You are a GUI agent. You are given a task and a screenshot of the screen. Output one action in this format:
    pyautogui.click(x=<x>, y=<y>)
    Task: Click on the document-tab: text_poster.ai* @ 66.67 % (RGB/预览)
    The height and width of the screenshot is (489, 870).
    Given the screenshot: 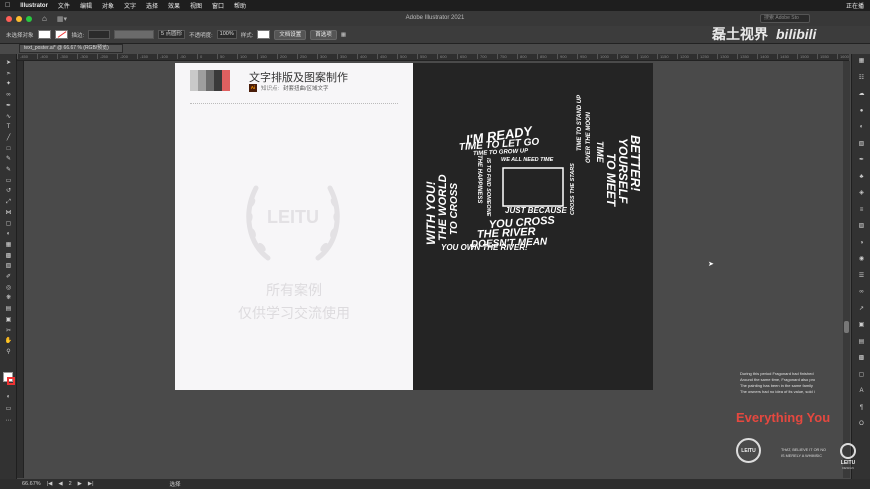 What is the action you would take?
    pyautogui.click(x=71, y=48)
    